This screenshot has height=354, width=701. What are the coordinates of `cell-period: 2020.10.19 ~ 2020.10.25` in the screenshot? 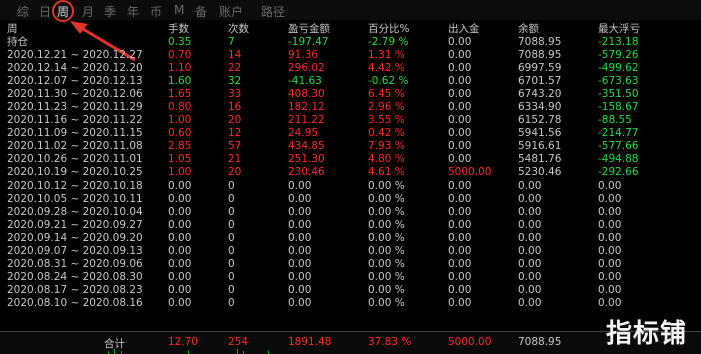 It's located at (75, 172).